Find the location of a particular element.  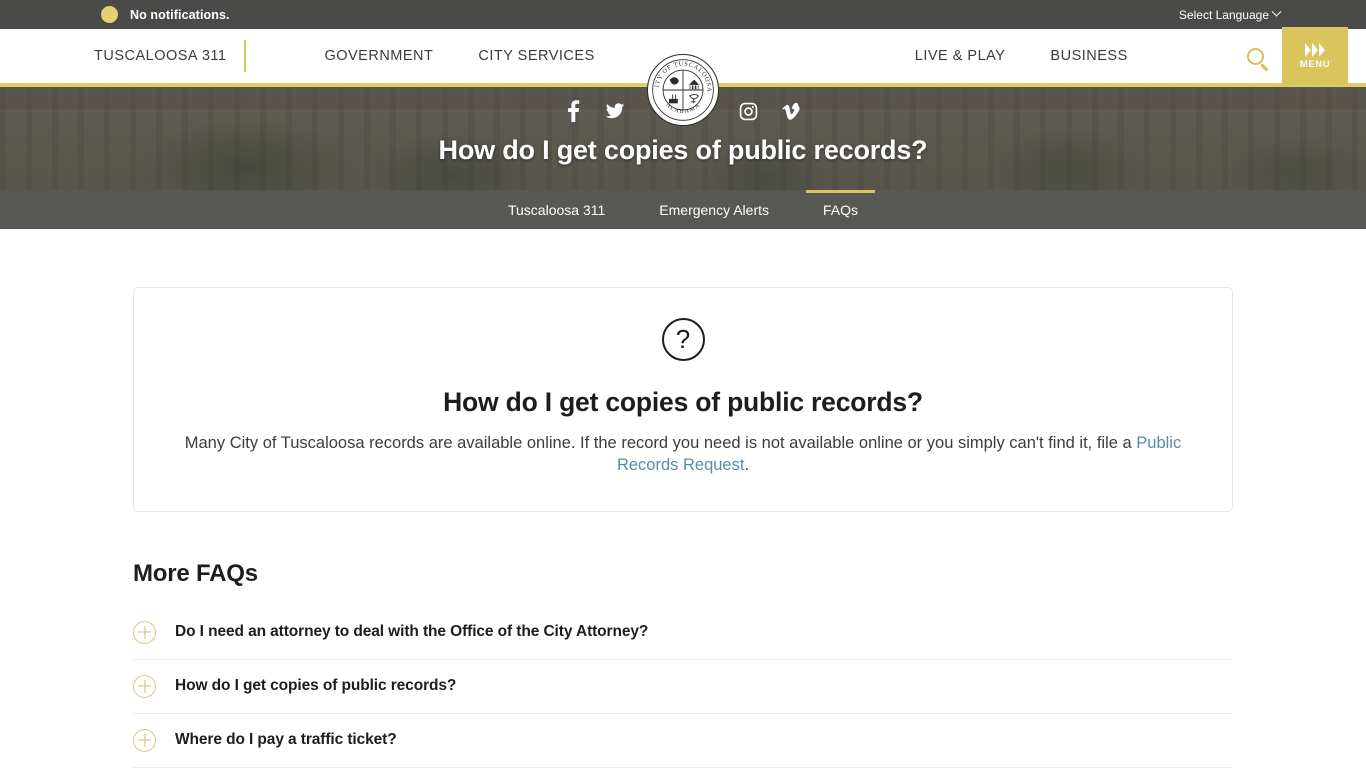

search-icon is located at coordinates (1255, 56).